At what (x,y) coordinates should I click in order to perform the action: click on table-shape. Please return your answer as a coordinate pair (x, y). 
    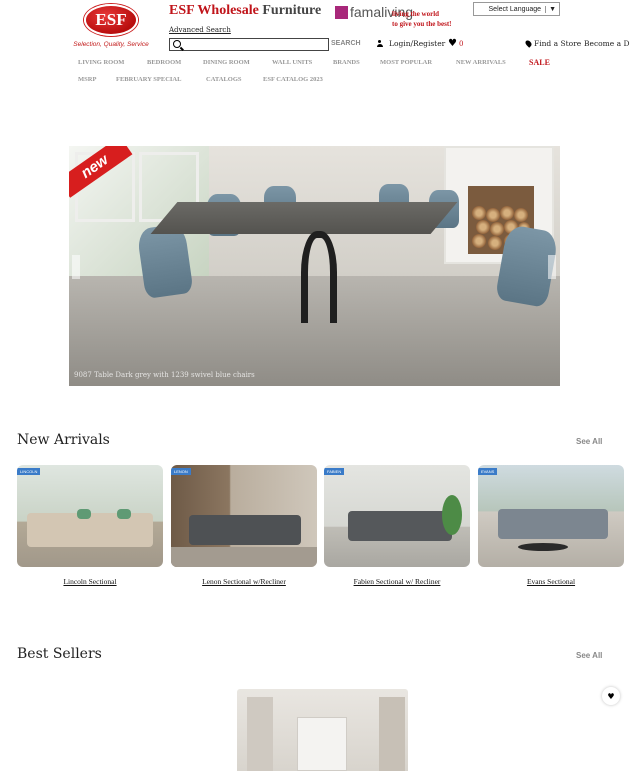
    Looking at the image, I should click on (543, 547).